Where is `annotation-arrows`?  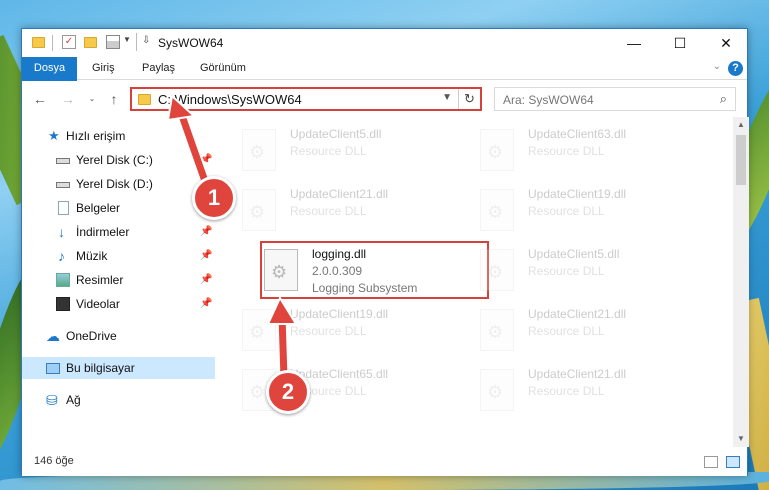 annotation-arrows is located at coordinates (232, 239).